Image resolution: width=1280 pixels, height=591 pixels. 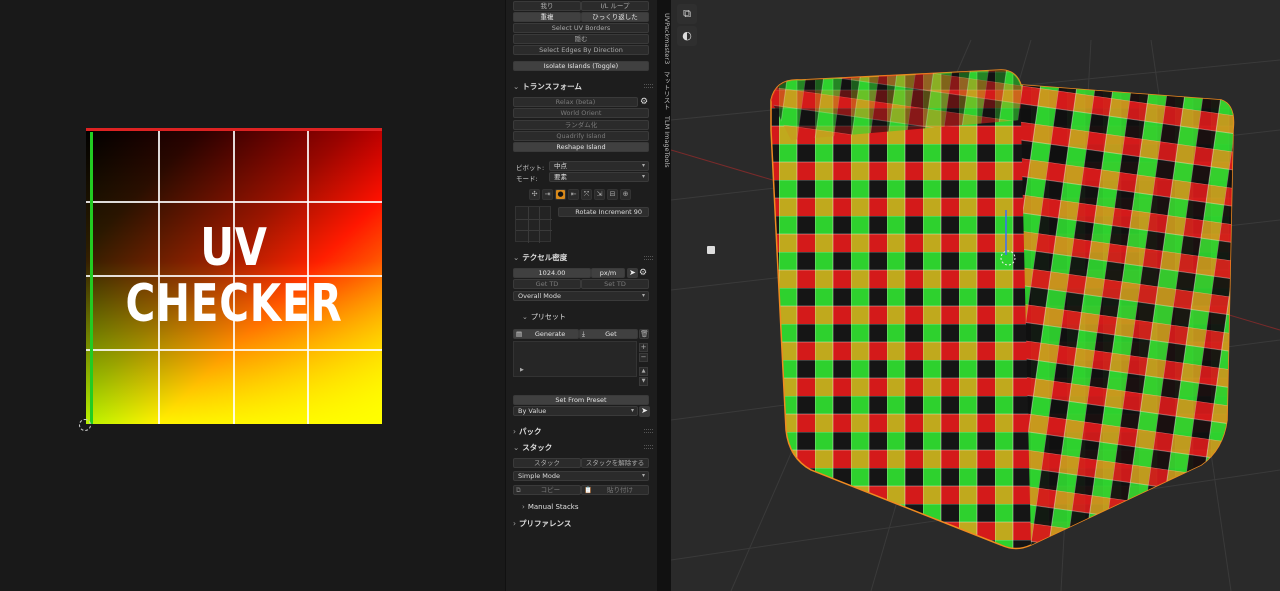 What do you see at coordinates (547, 6) in the screenshot?
I see `select-button-left-1: 我り` at bounding box center [547, 6].